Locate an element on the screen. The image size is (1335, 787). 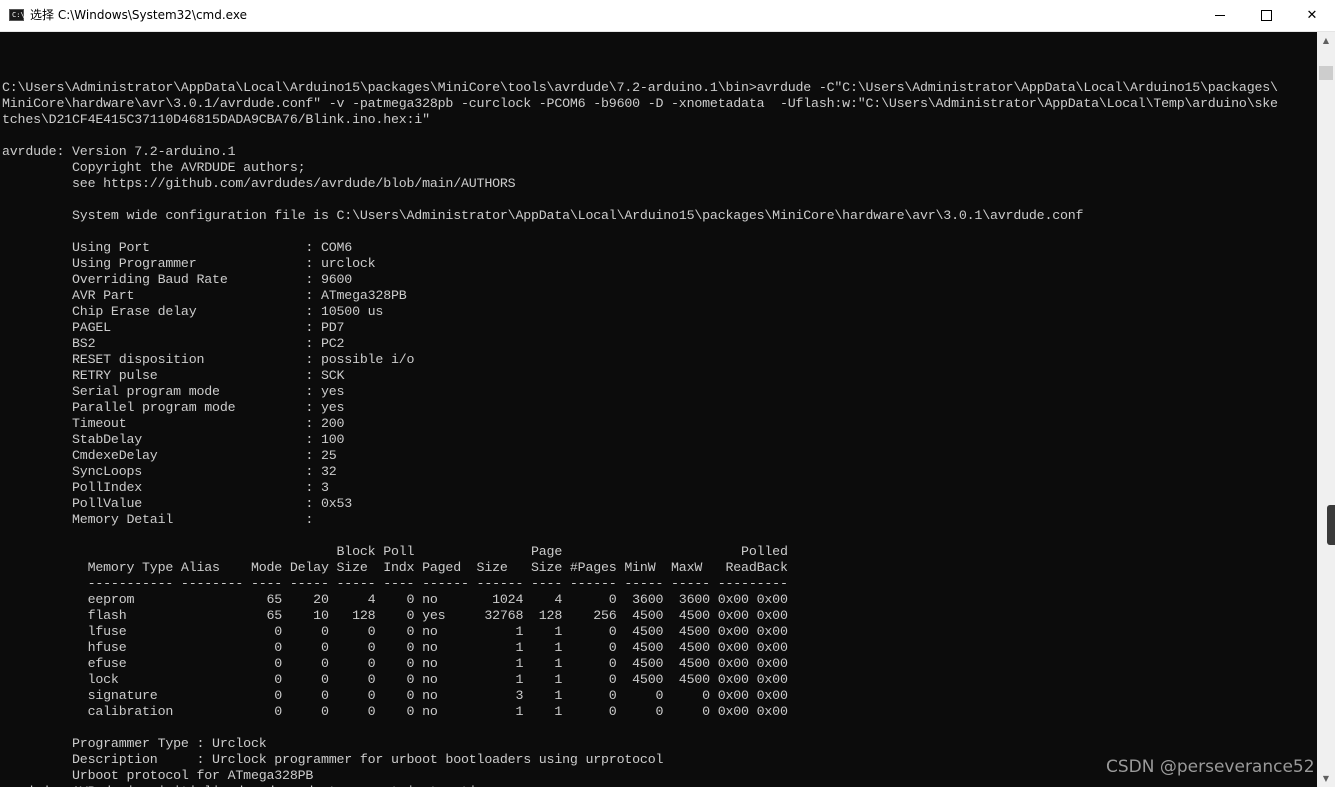
side-panel-tab is located at coordinates (1331, 525).